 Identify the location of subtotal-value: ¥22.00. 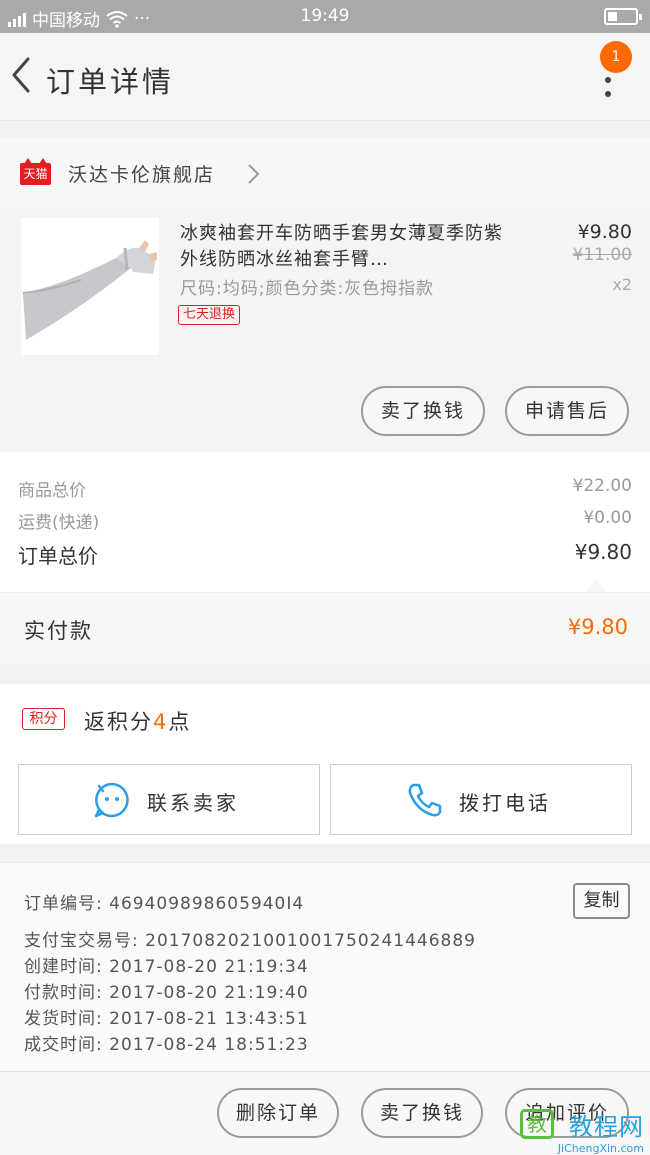
(602, 486).